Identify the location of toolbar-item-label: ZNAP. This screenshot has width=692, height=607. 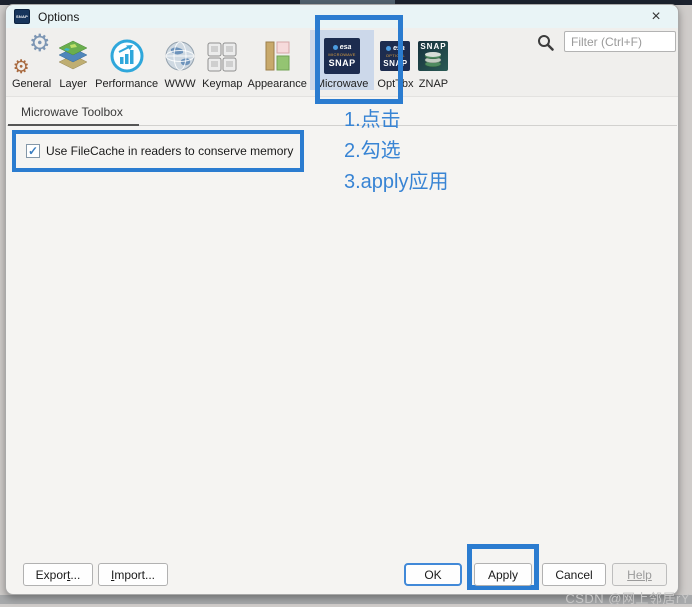
(433, 84).